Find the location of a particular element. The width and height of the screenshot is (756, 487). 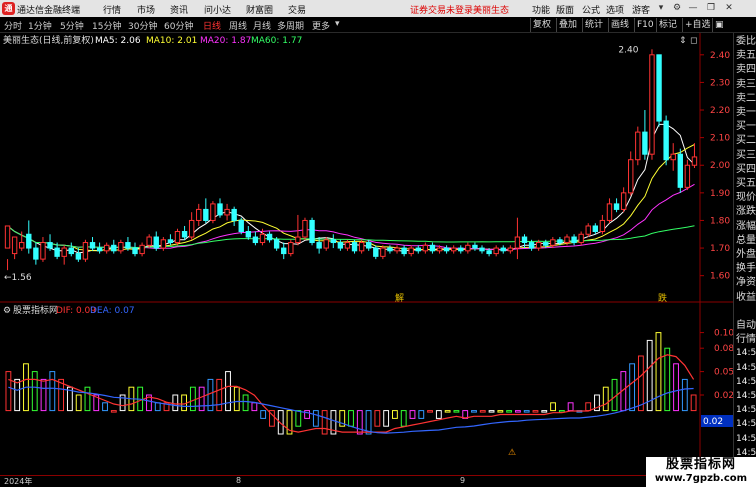

tool-add-favorite: +自选 is located at coordinates (697, 25).